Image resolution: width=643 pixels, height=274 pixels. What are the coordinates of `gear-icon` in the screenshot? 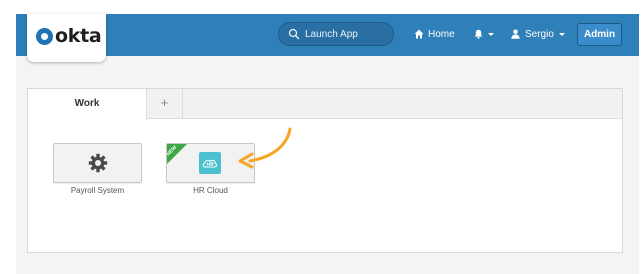 It's located at (98, 163).